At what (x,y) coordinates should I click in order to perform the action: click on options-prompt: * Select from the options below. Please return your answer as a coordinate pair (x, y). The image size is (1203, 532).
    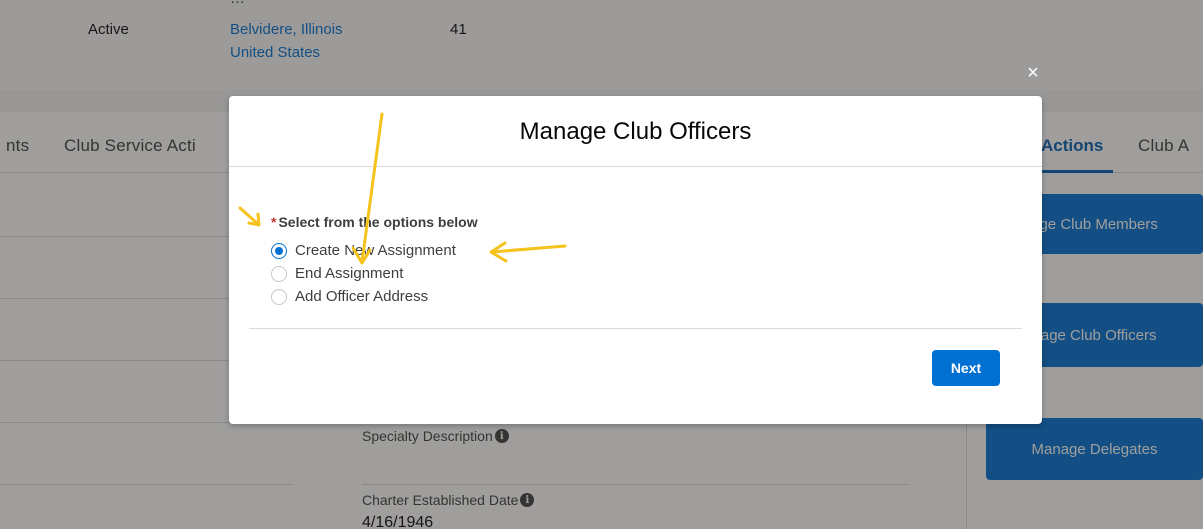
    Looking at the image, I should click on (374, 222).